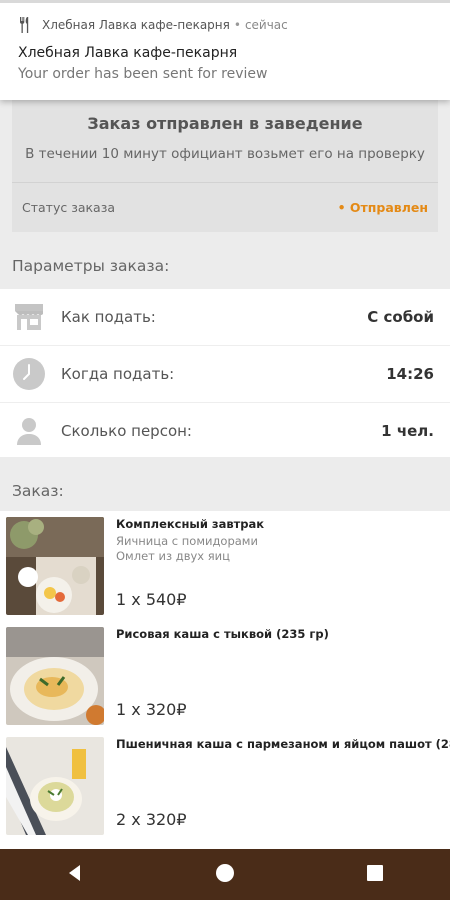 This screenshot has width=450, height=900. I want to click on back-button, so click(75, 875).